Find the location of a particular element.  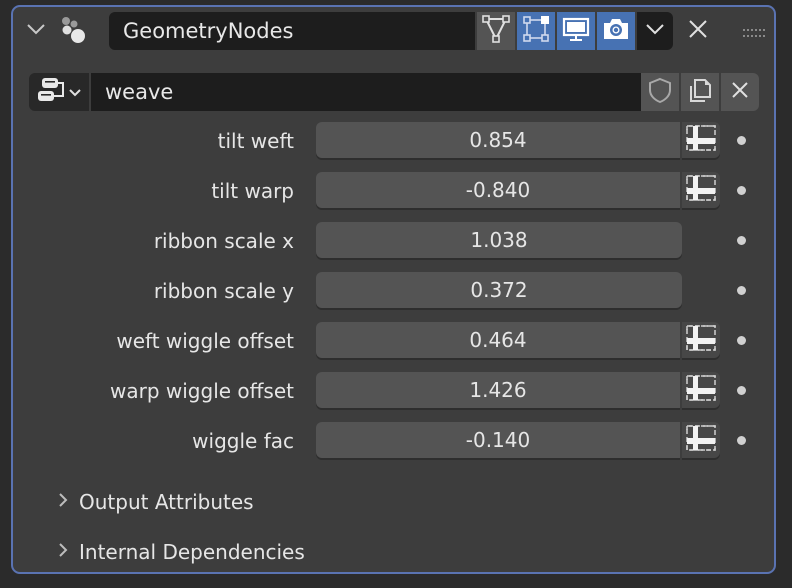

node-tree-icon is located at coordinates (51, 92).